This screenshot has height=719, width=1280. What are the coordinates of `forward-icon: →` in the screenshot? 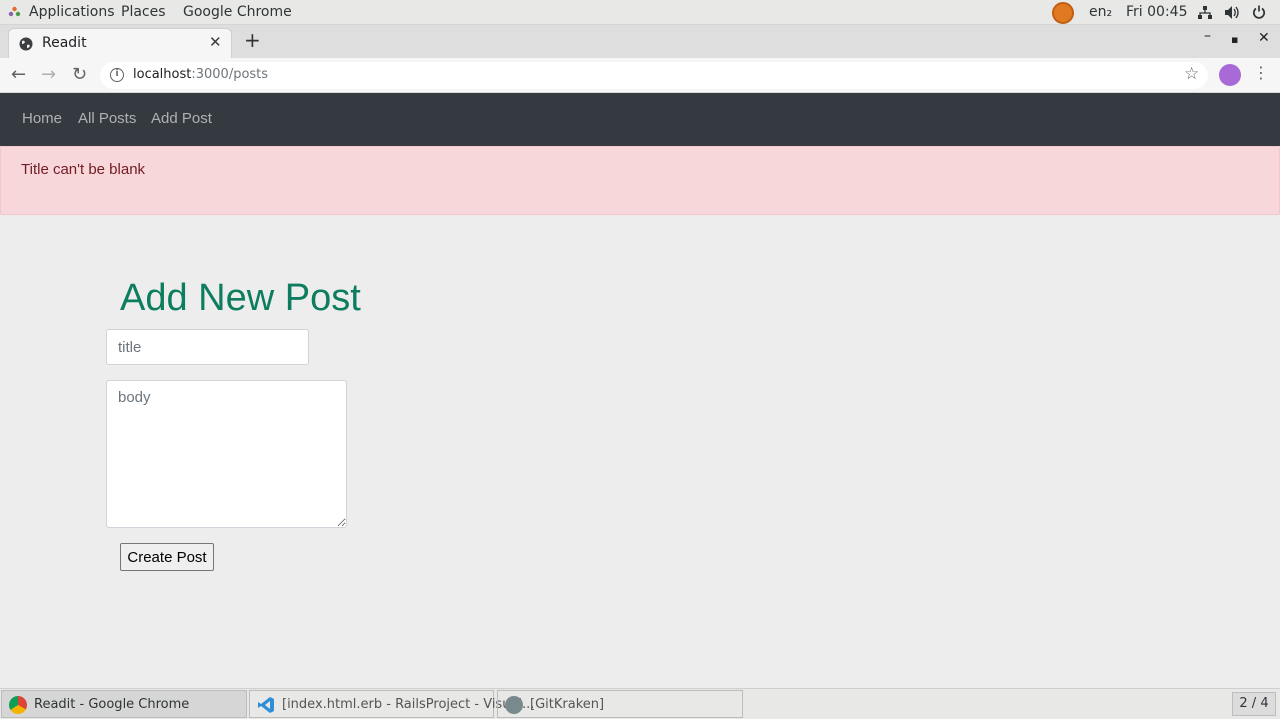 It's located at (48, 74).